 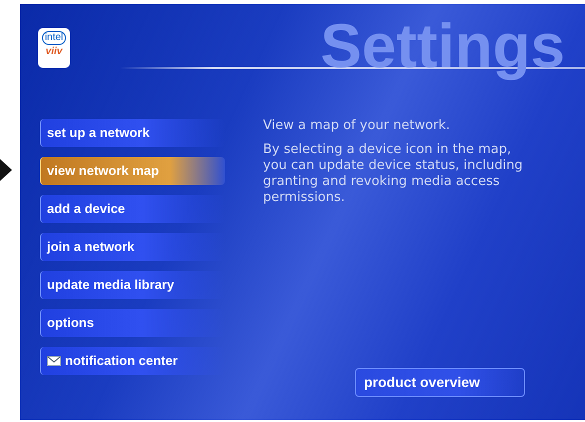 I want to click on product-overview-button: product overview, so click(x=440, y=382).